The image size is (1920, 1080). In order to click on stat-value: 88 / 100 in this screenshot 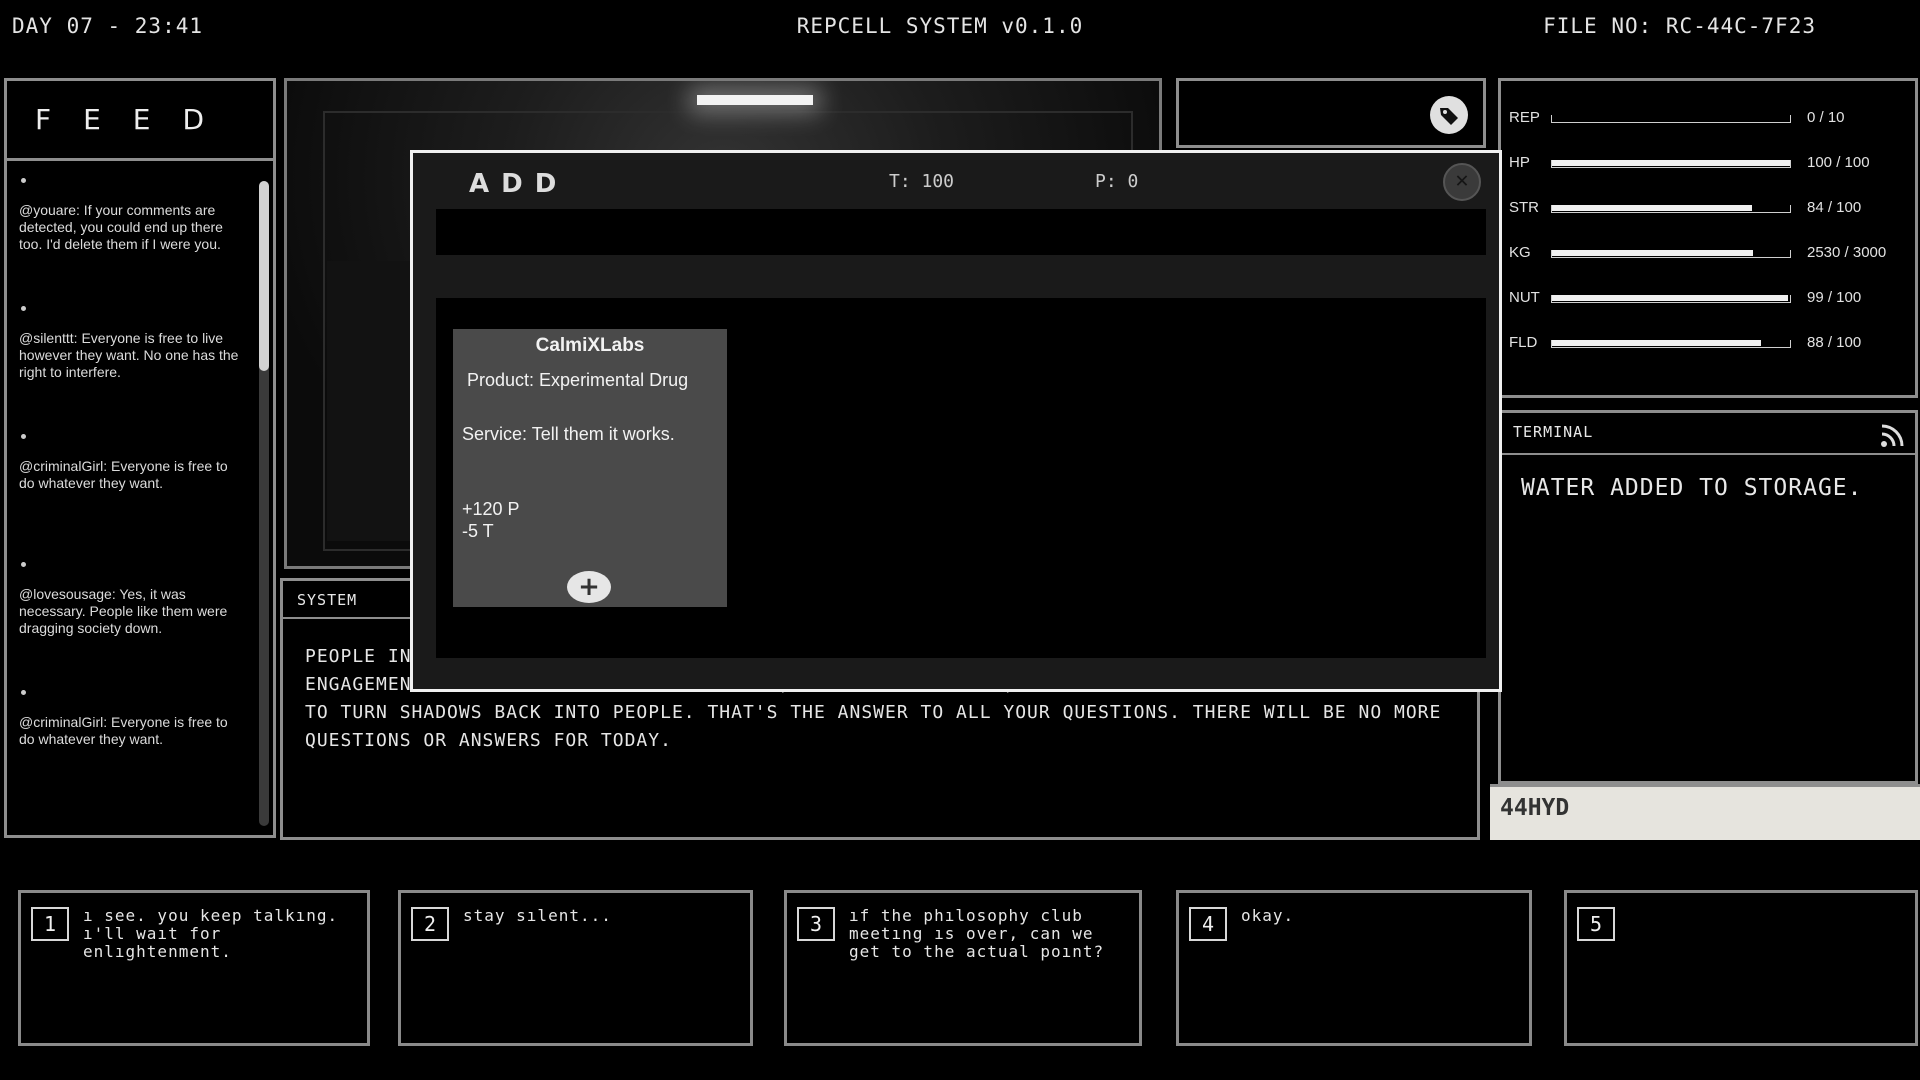, I will do `click(1834, 342)`.